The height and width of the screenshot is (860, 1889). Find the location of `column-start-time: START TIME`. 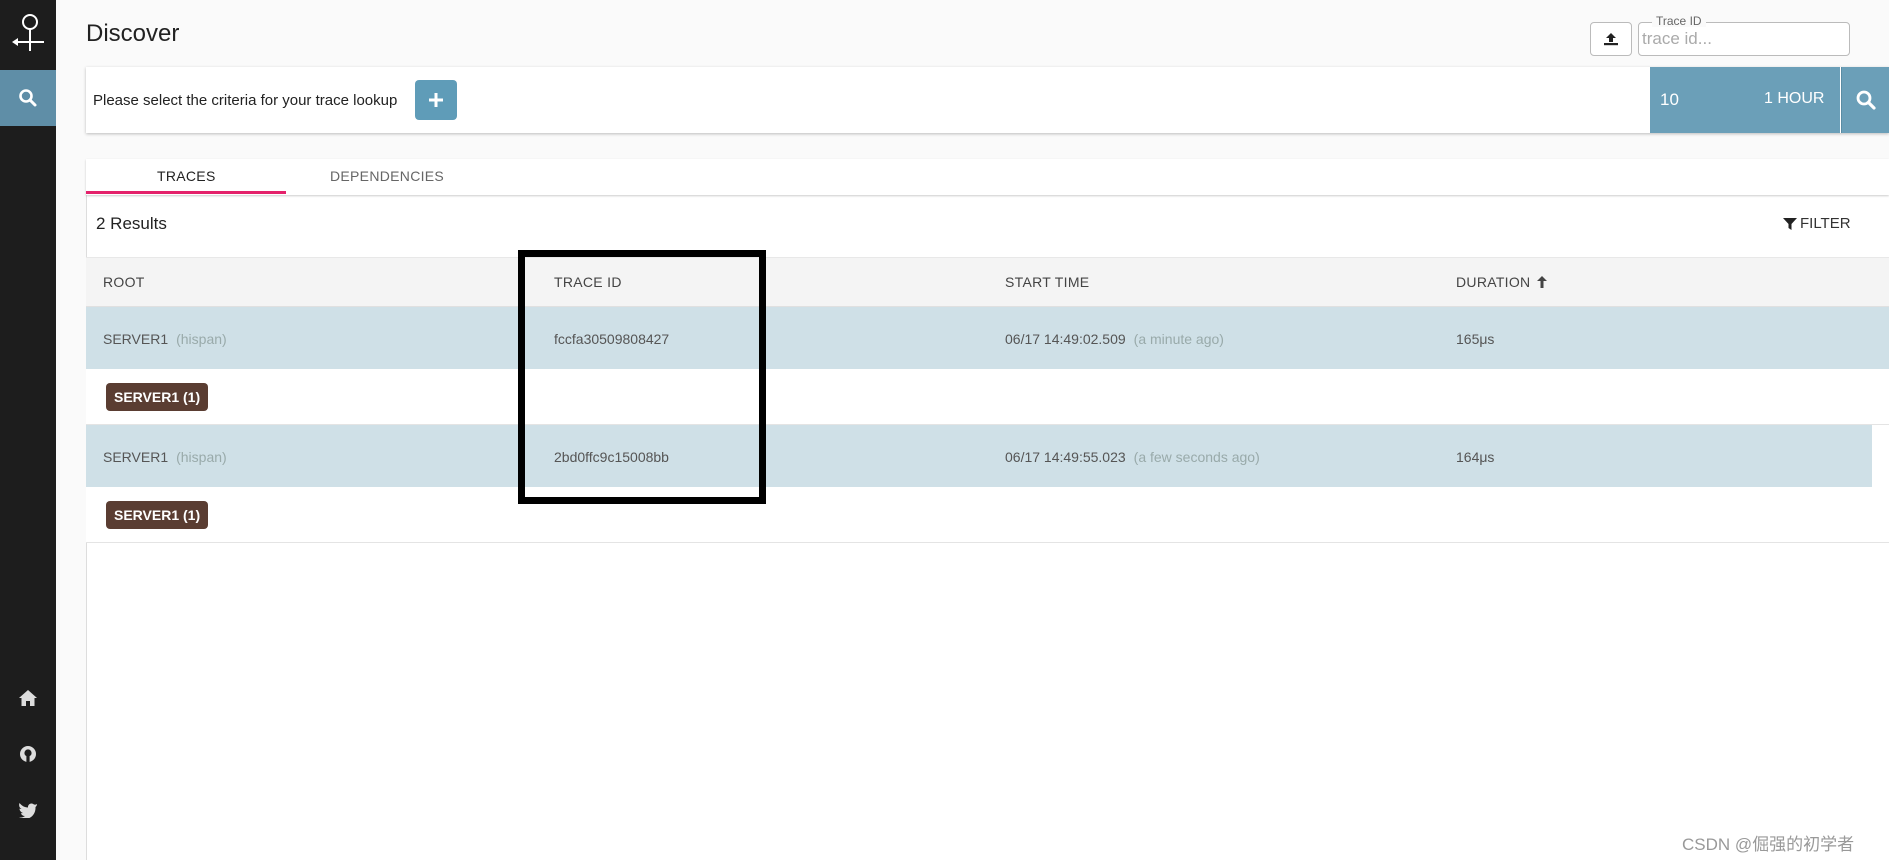

column-start-time: START TIME is located at coordinates (1047, 282).